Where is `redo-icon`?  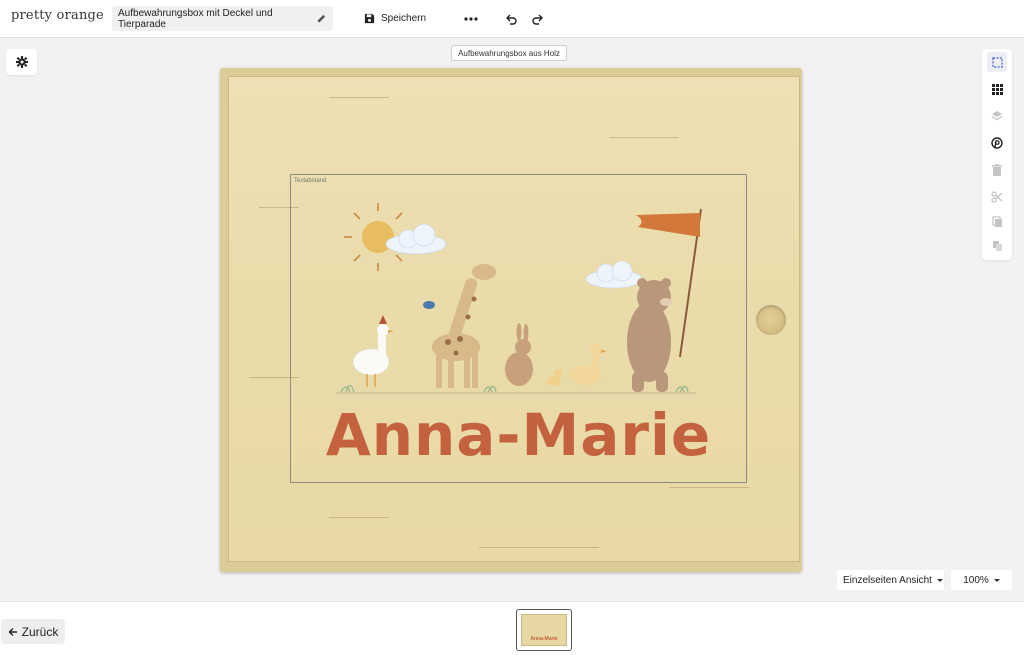
redo-icon is located at coordinates (537, 19).